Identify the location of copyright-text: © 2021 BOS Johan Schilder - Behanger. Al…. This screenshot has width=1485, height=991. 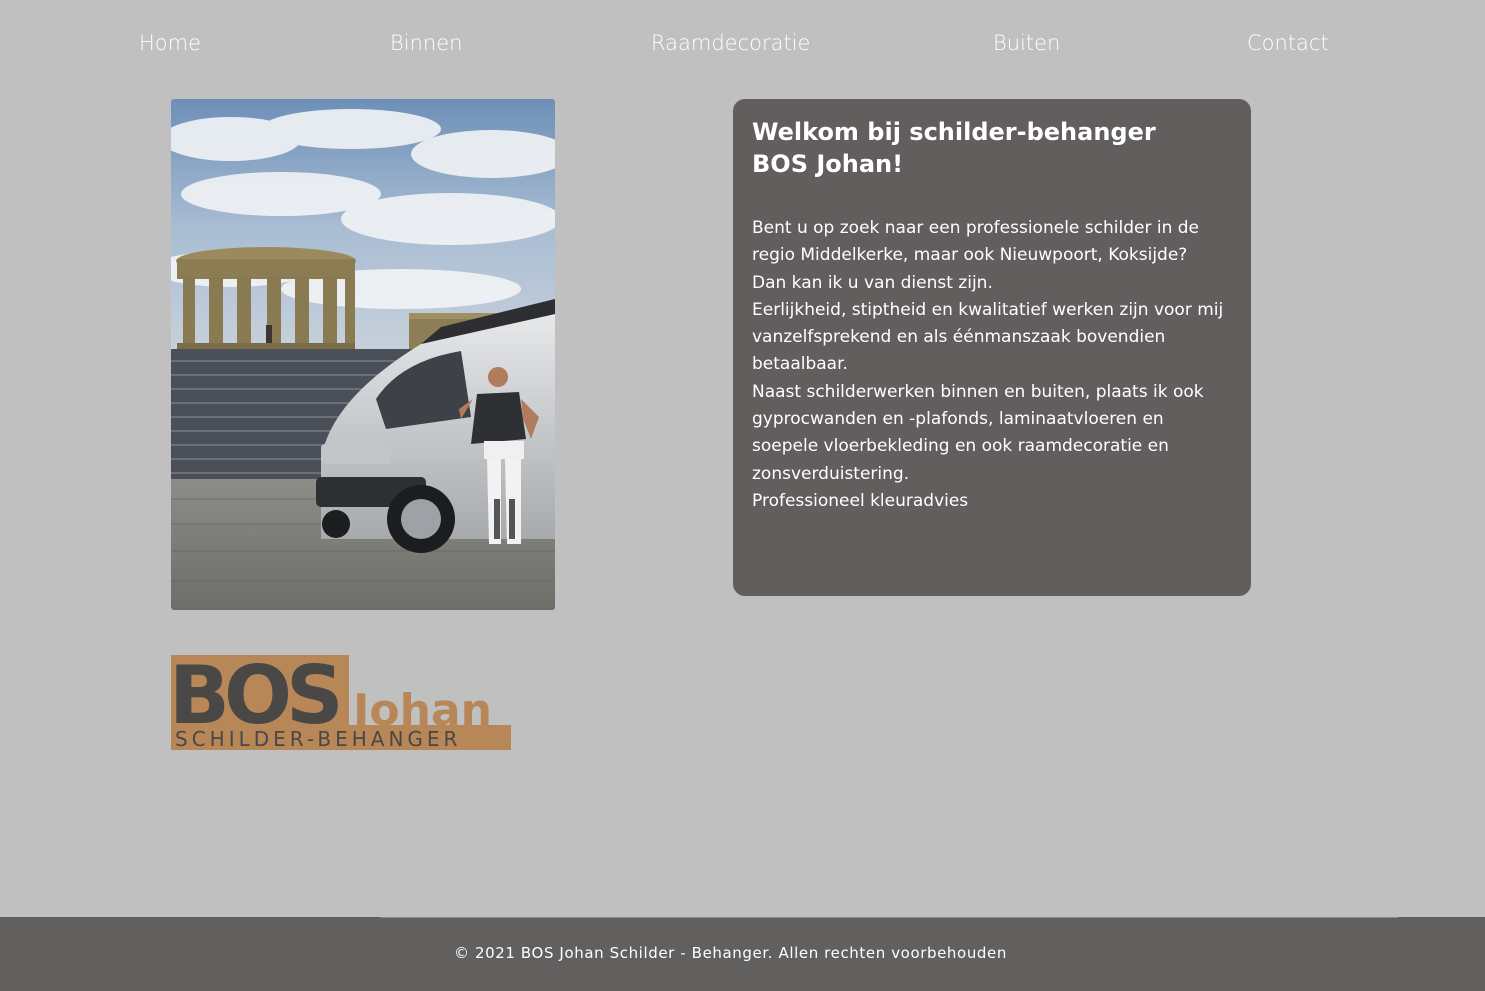
(730, 953).